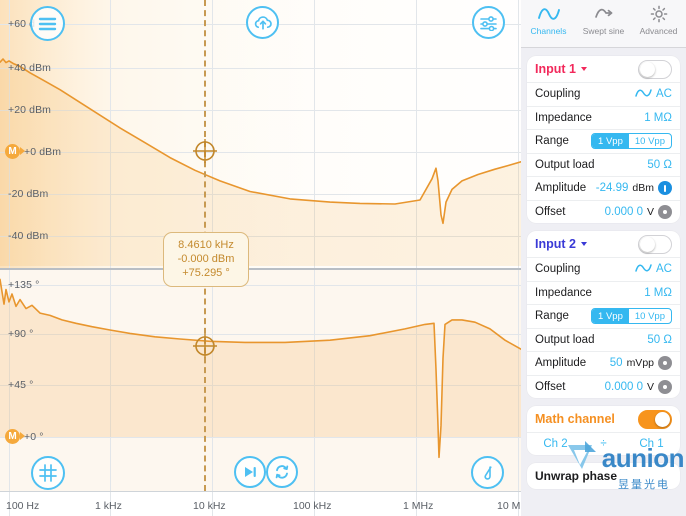 The width and height of the screenshot is (686, 516). I want to click on x-tick: 100 Hz, so click(23, 506).